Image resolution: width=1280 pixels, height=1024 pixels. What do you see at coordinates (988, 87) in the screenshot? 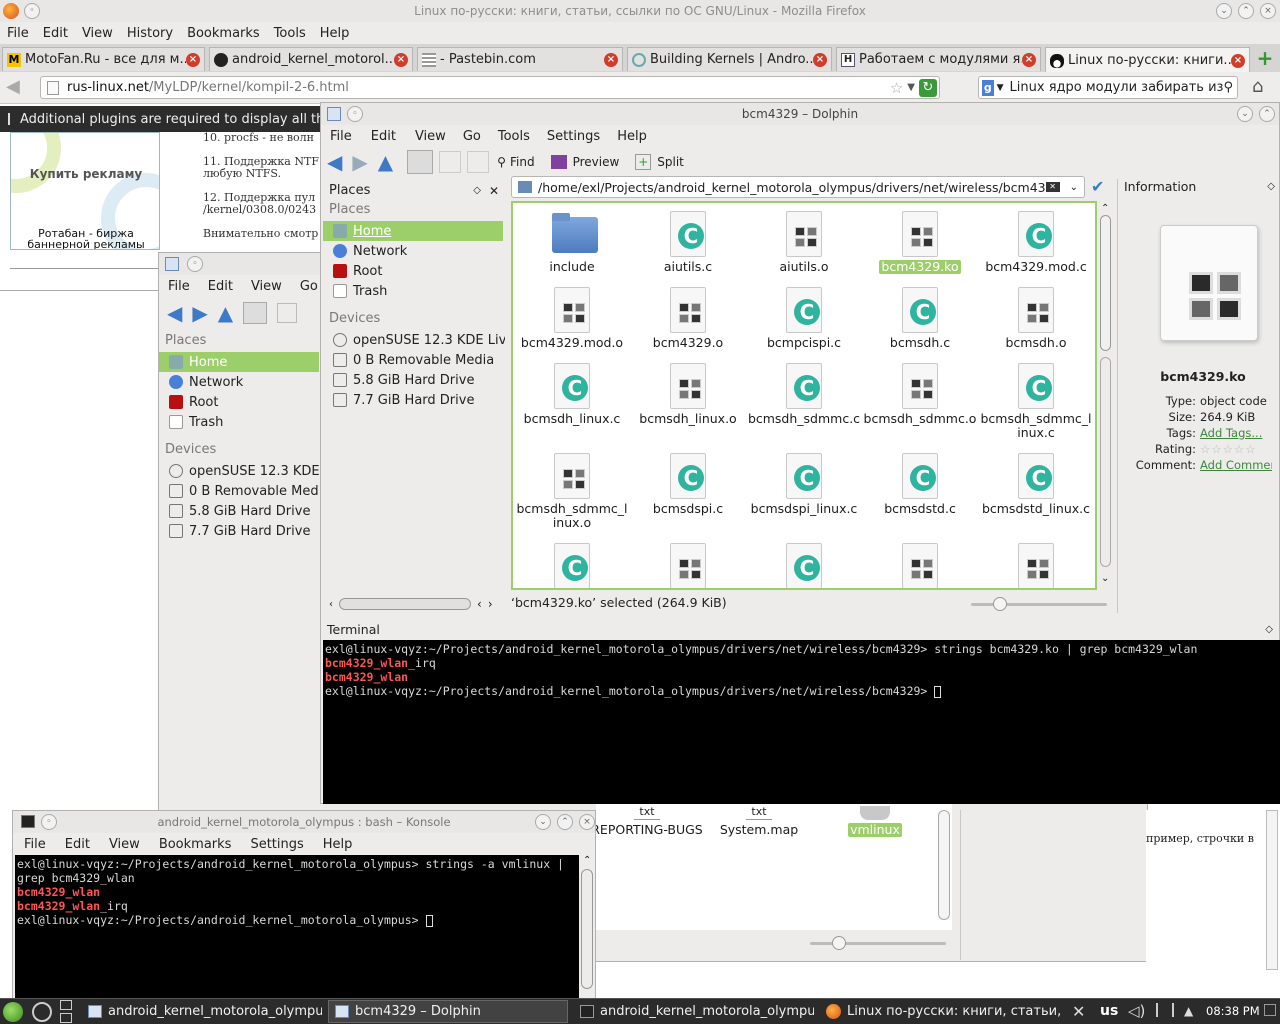
I see `google-icon: g` at bounding box center [988, 87].